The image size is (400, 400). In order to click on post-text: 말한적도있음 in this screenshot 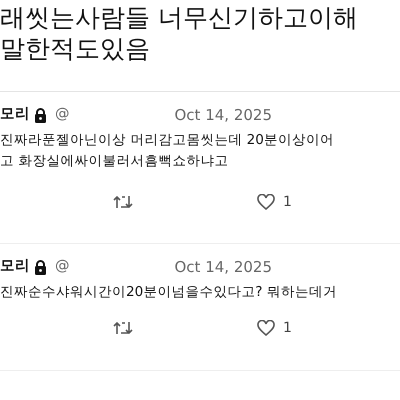, I will do `click(75, 48)`.